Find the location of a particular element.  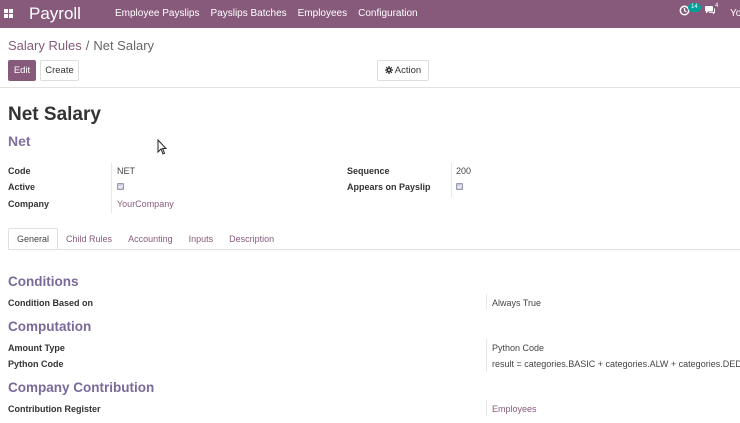

contribution-separator is located at coordinates (486, 408).